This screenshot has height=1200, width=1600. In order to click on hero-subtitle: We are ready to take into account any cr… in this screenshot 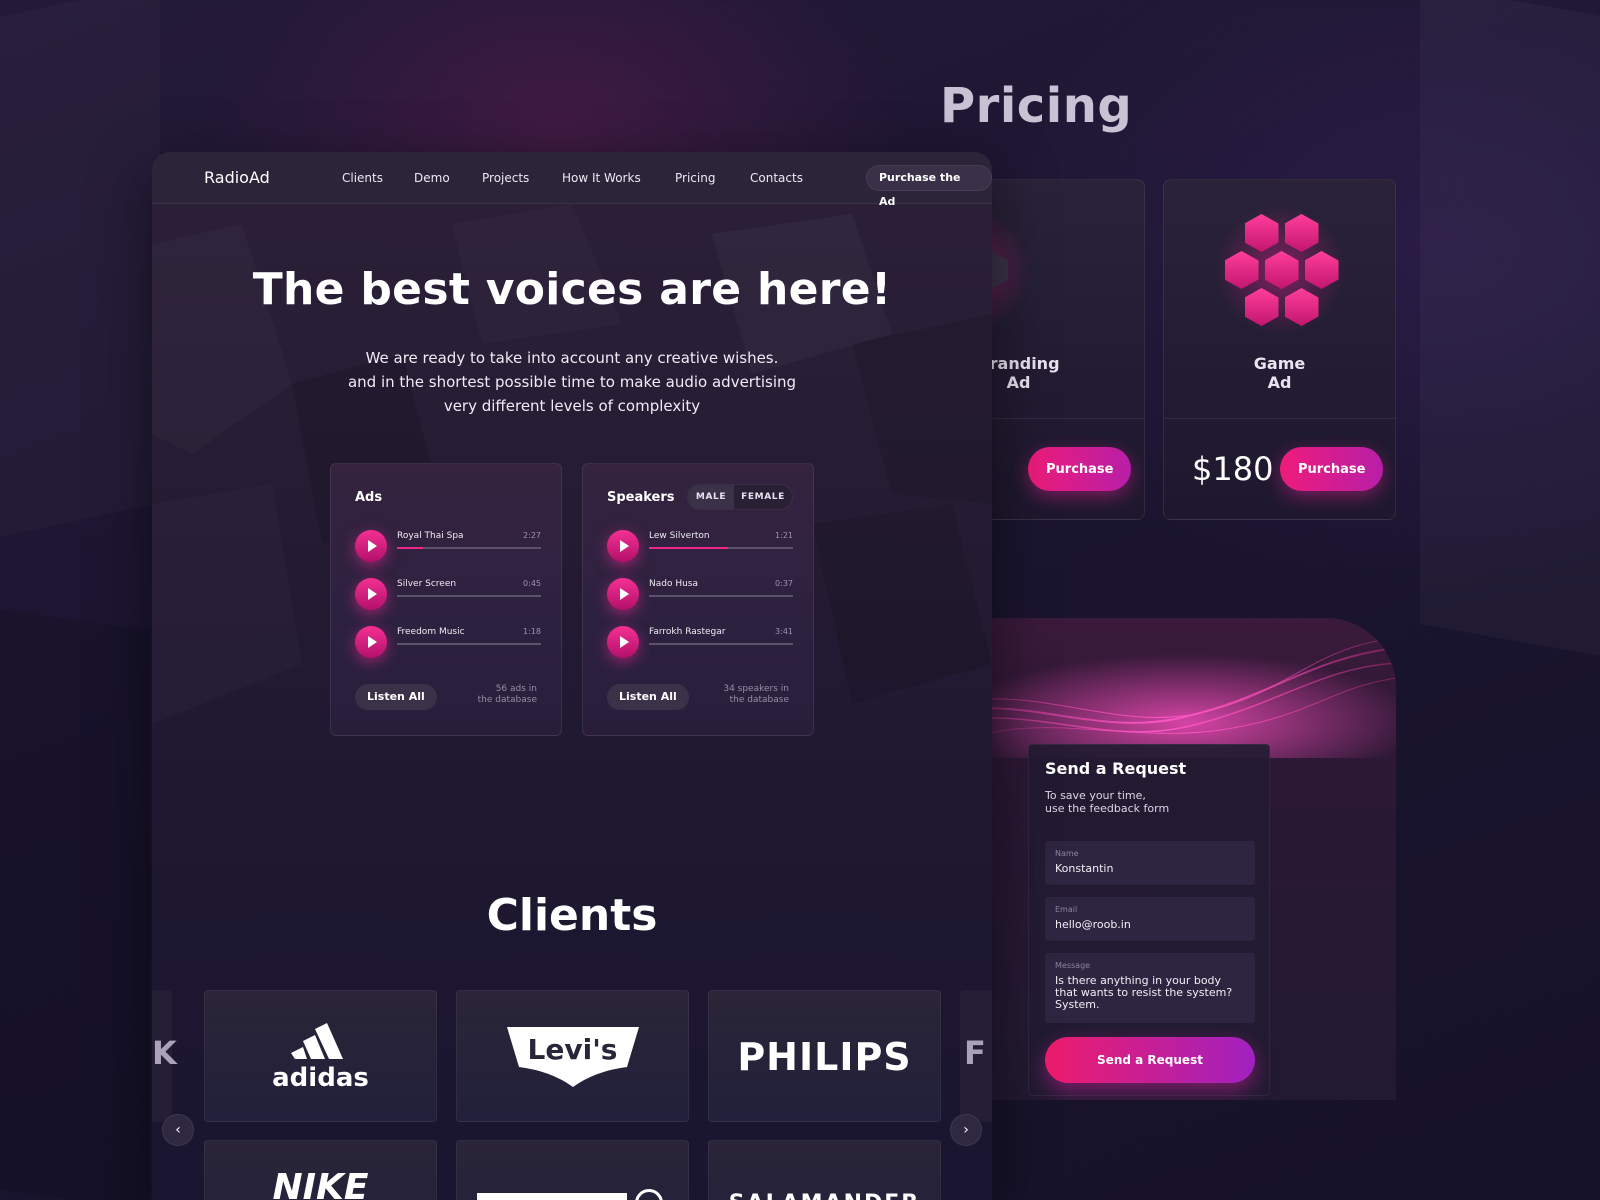, I will do `click(572, 382)`.